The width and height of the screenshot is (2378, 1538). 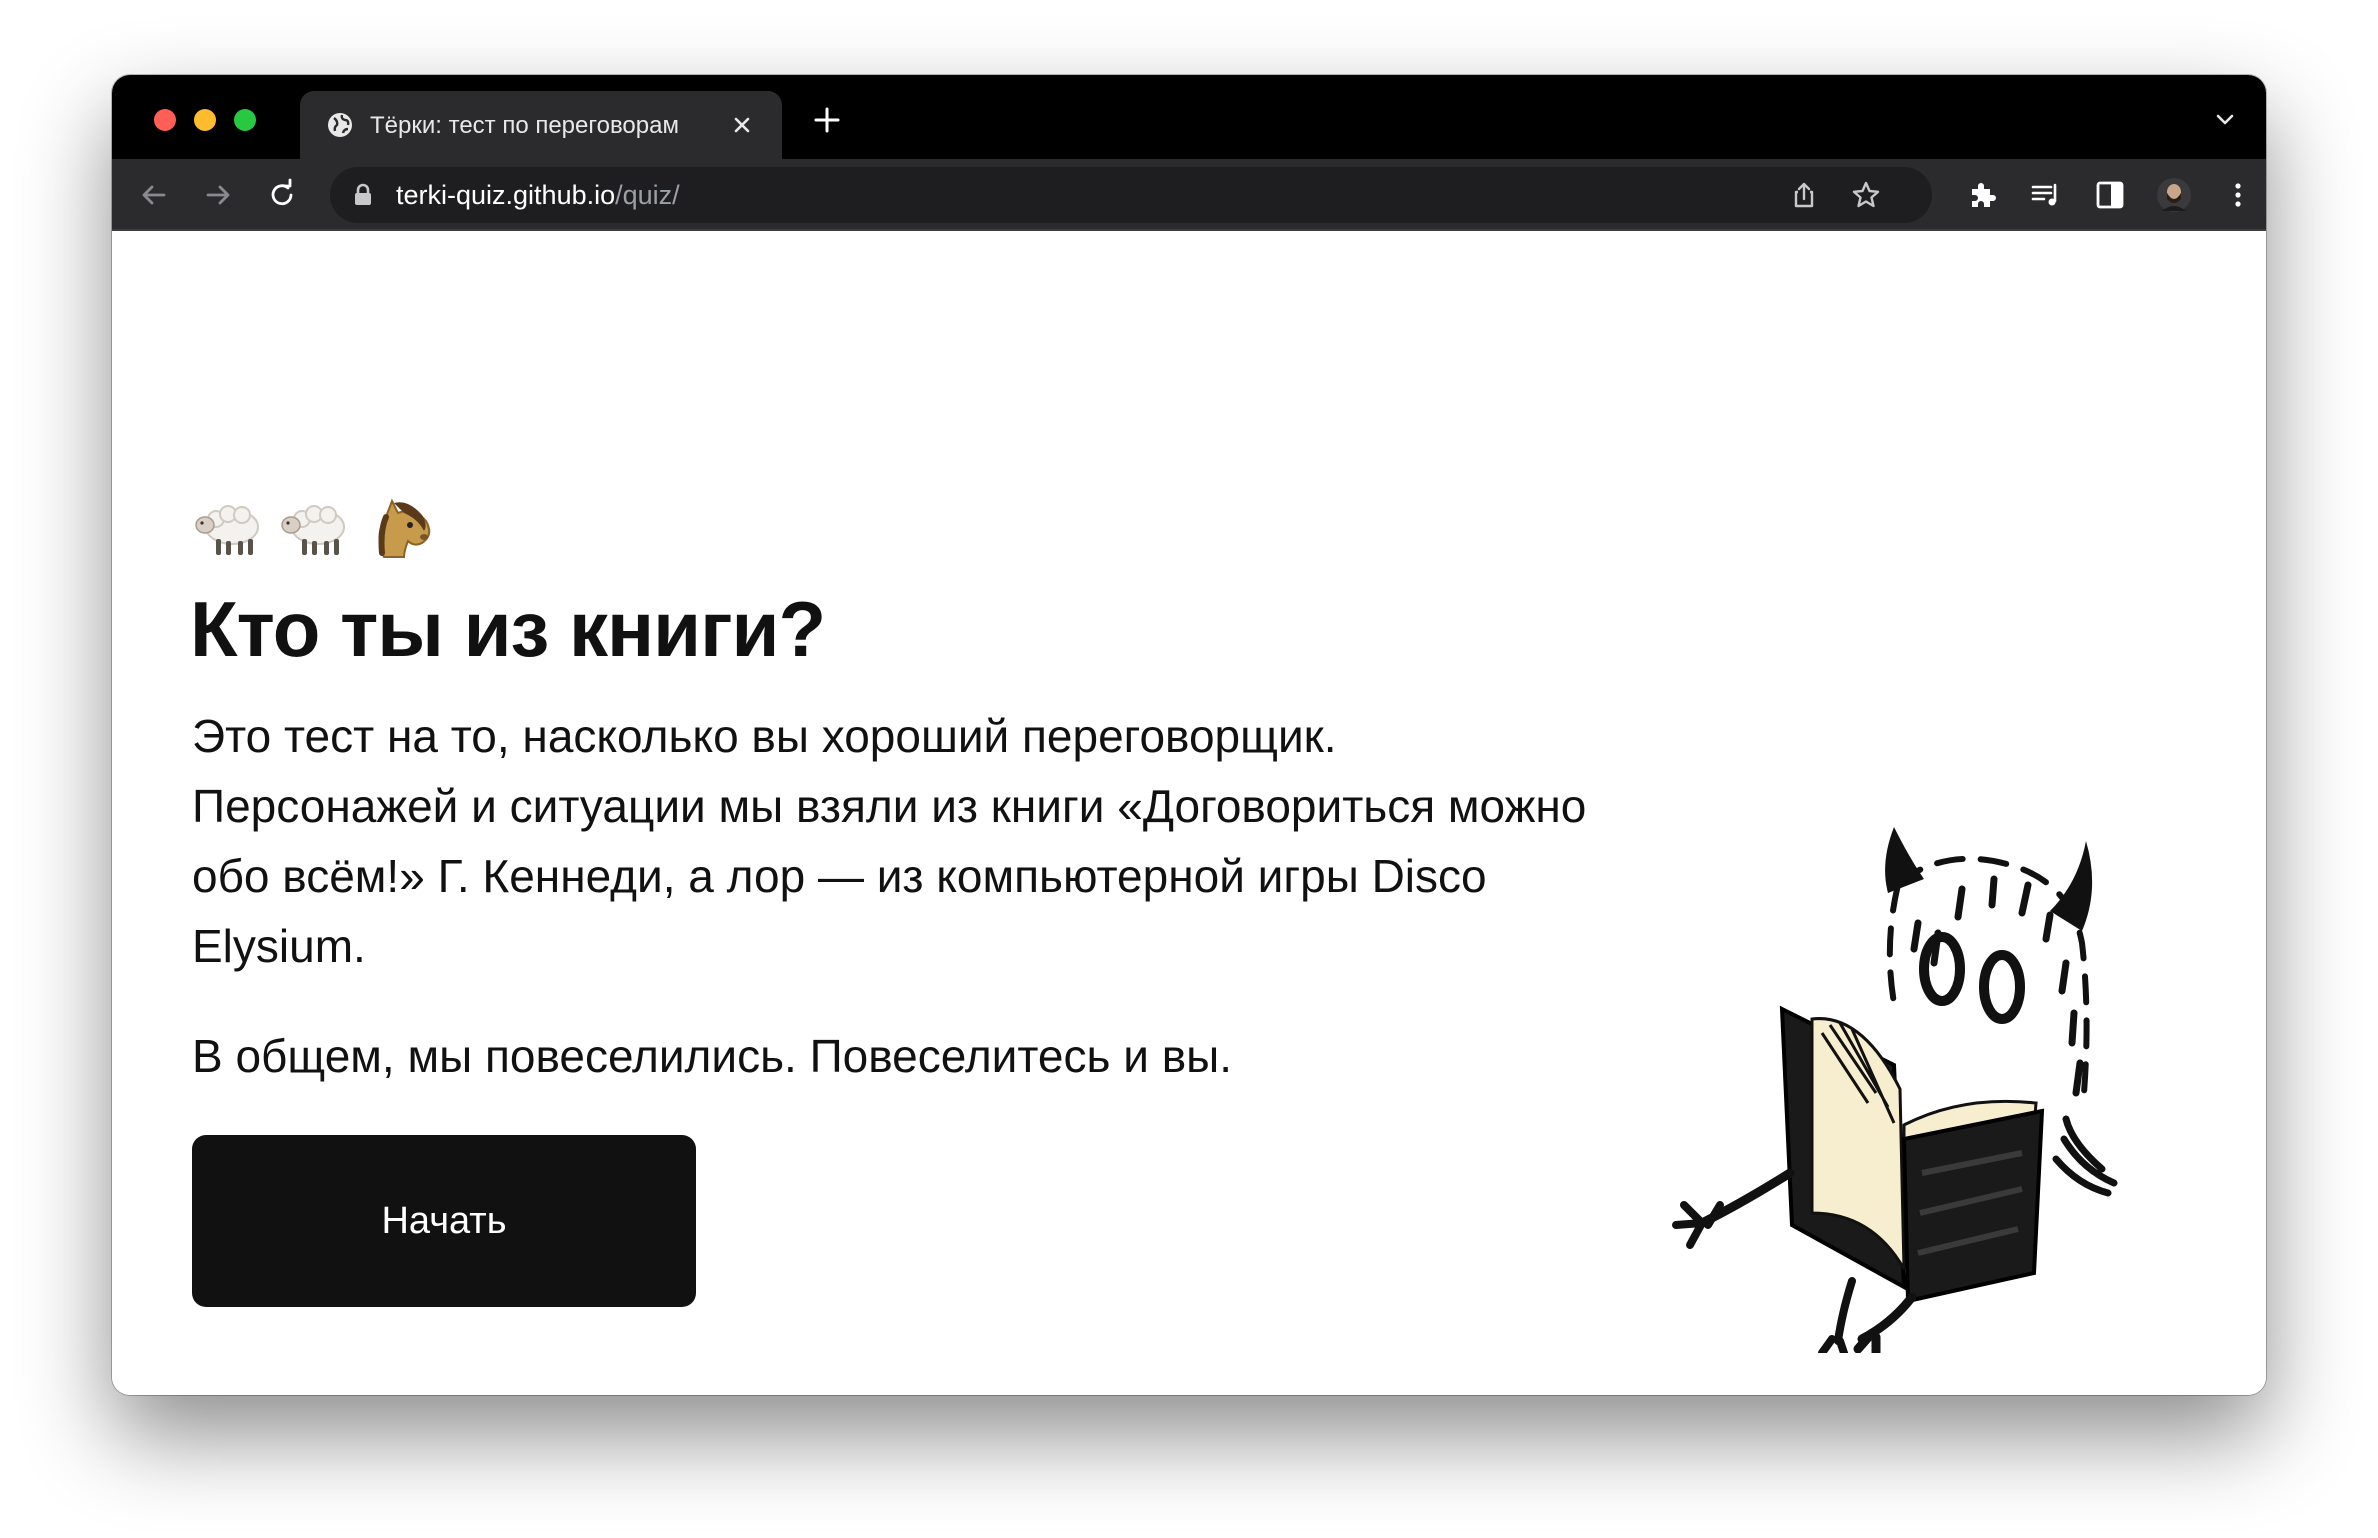 What do you see at coordinates (218, 195) in the screenshot?
I see `forward-arrow-icon` at bounding box center [218, 195].